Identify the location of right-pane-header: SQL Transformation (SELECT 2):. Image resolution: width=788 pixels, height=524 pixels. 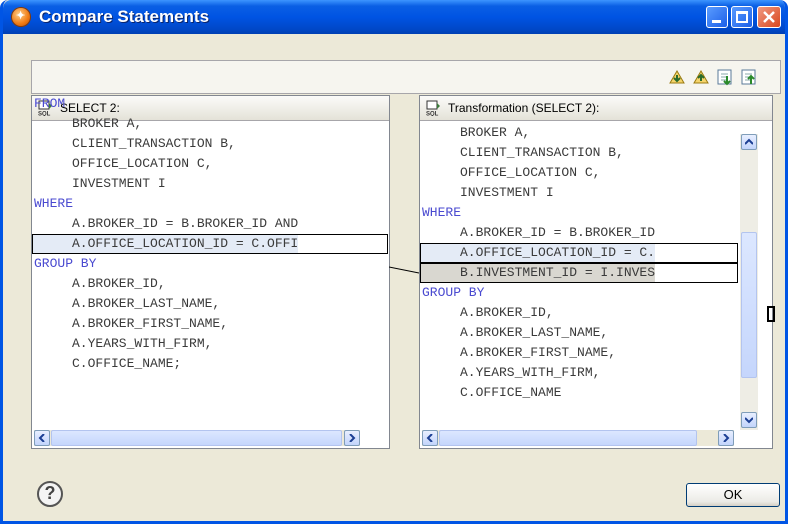
(596, 108).